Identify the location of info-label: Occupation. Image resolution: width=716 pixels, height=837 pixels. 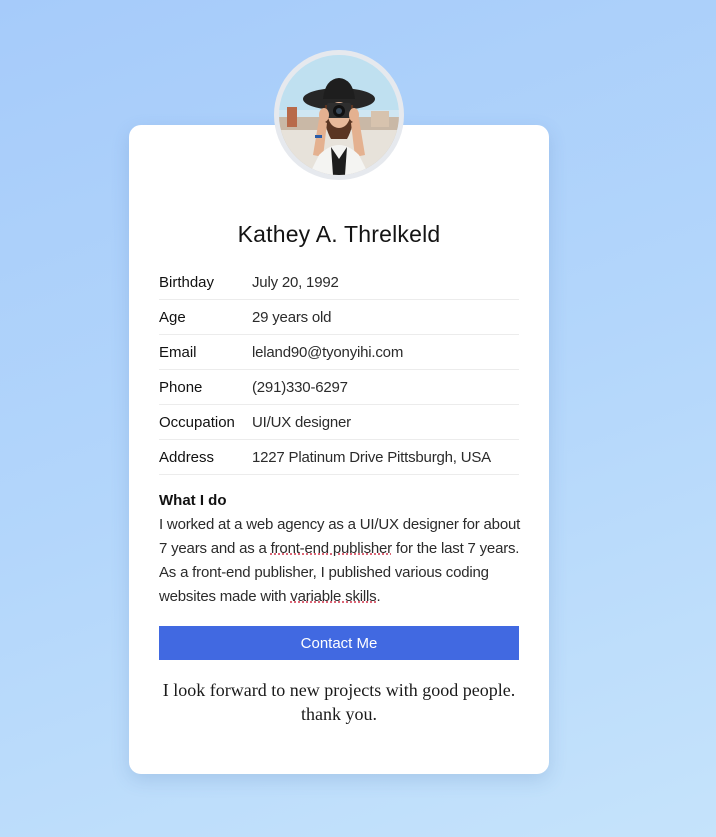
(197, 422).